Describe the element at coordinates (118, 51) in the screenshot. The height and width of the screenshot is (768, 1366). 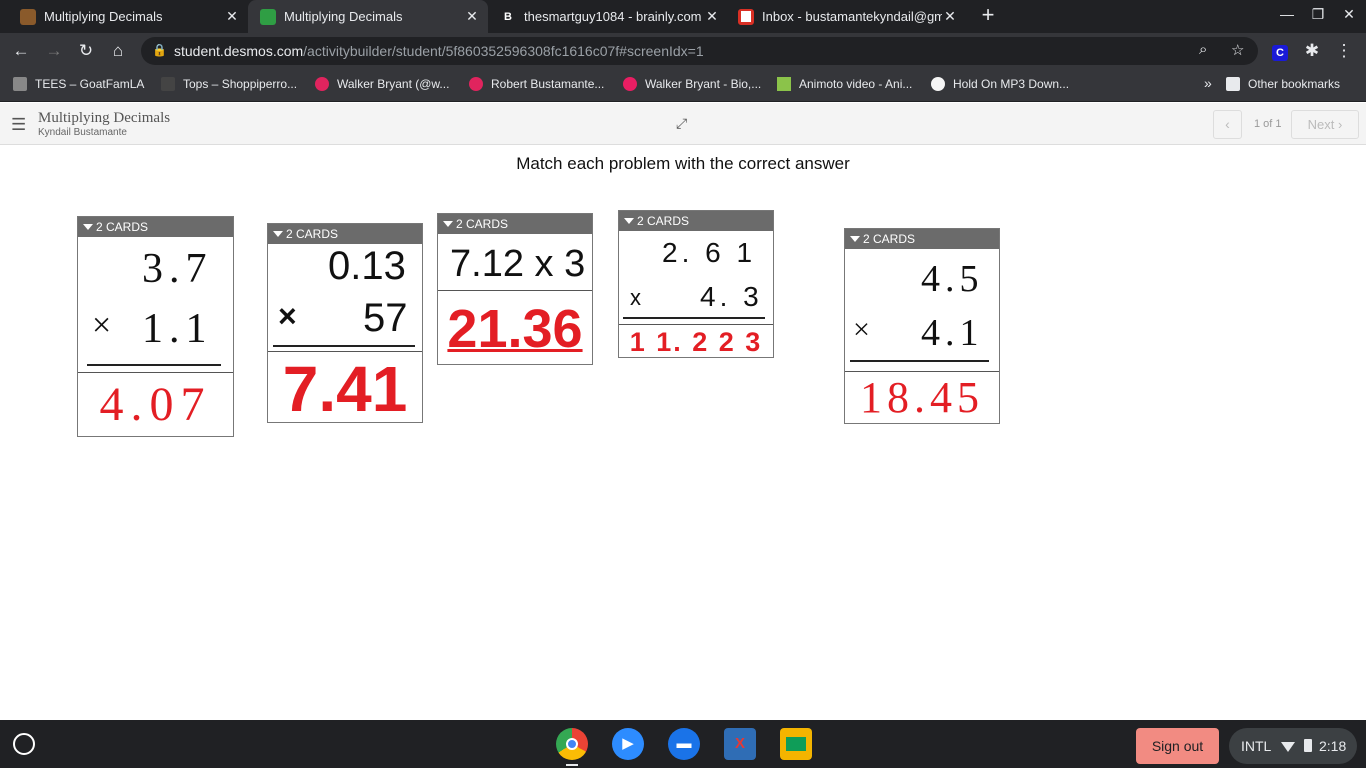
I see `home-icon: ⌂` at that location.